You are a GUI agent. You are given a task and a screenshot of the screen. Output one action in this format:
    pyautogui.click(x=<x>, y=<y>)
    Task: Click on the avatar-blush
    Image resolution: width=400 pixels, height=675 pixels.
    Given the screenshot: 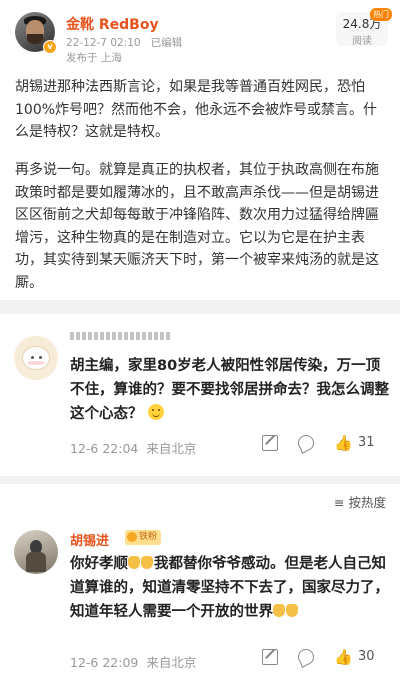 What is the action you would take?
    pyautogui.click(x=36, y=363)
    